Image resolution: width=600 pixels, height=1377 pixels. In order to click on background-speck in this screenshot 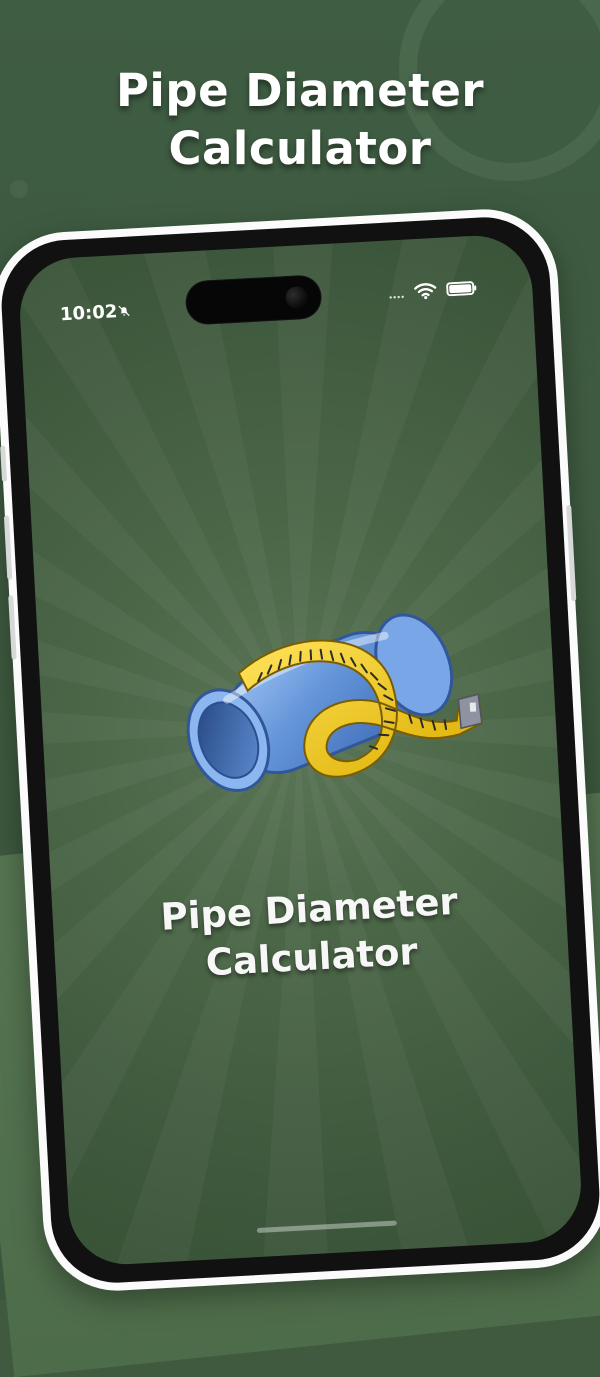, I will do `click(19, 189)`.